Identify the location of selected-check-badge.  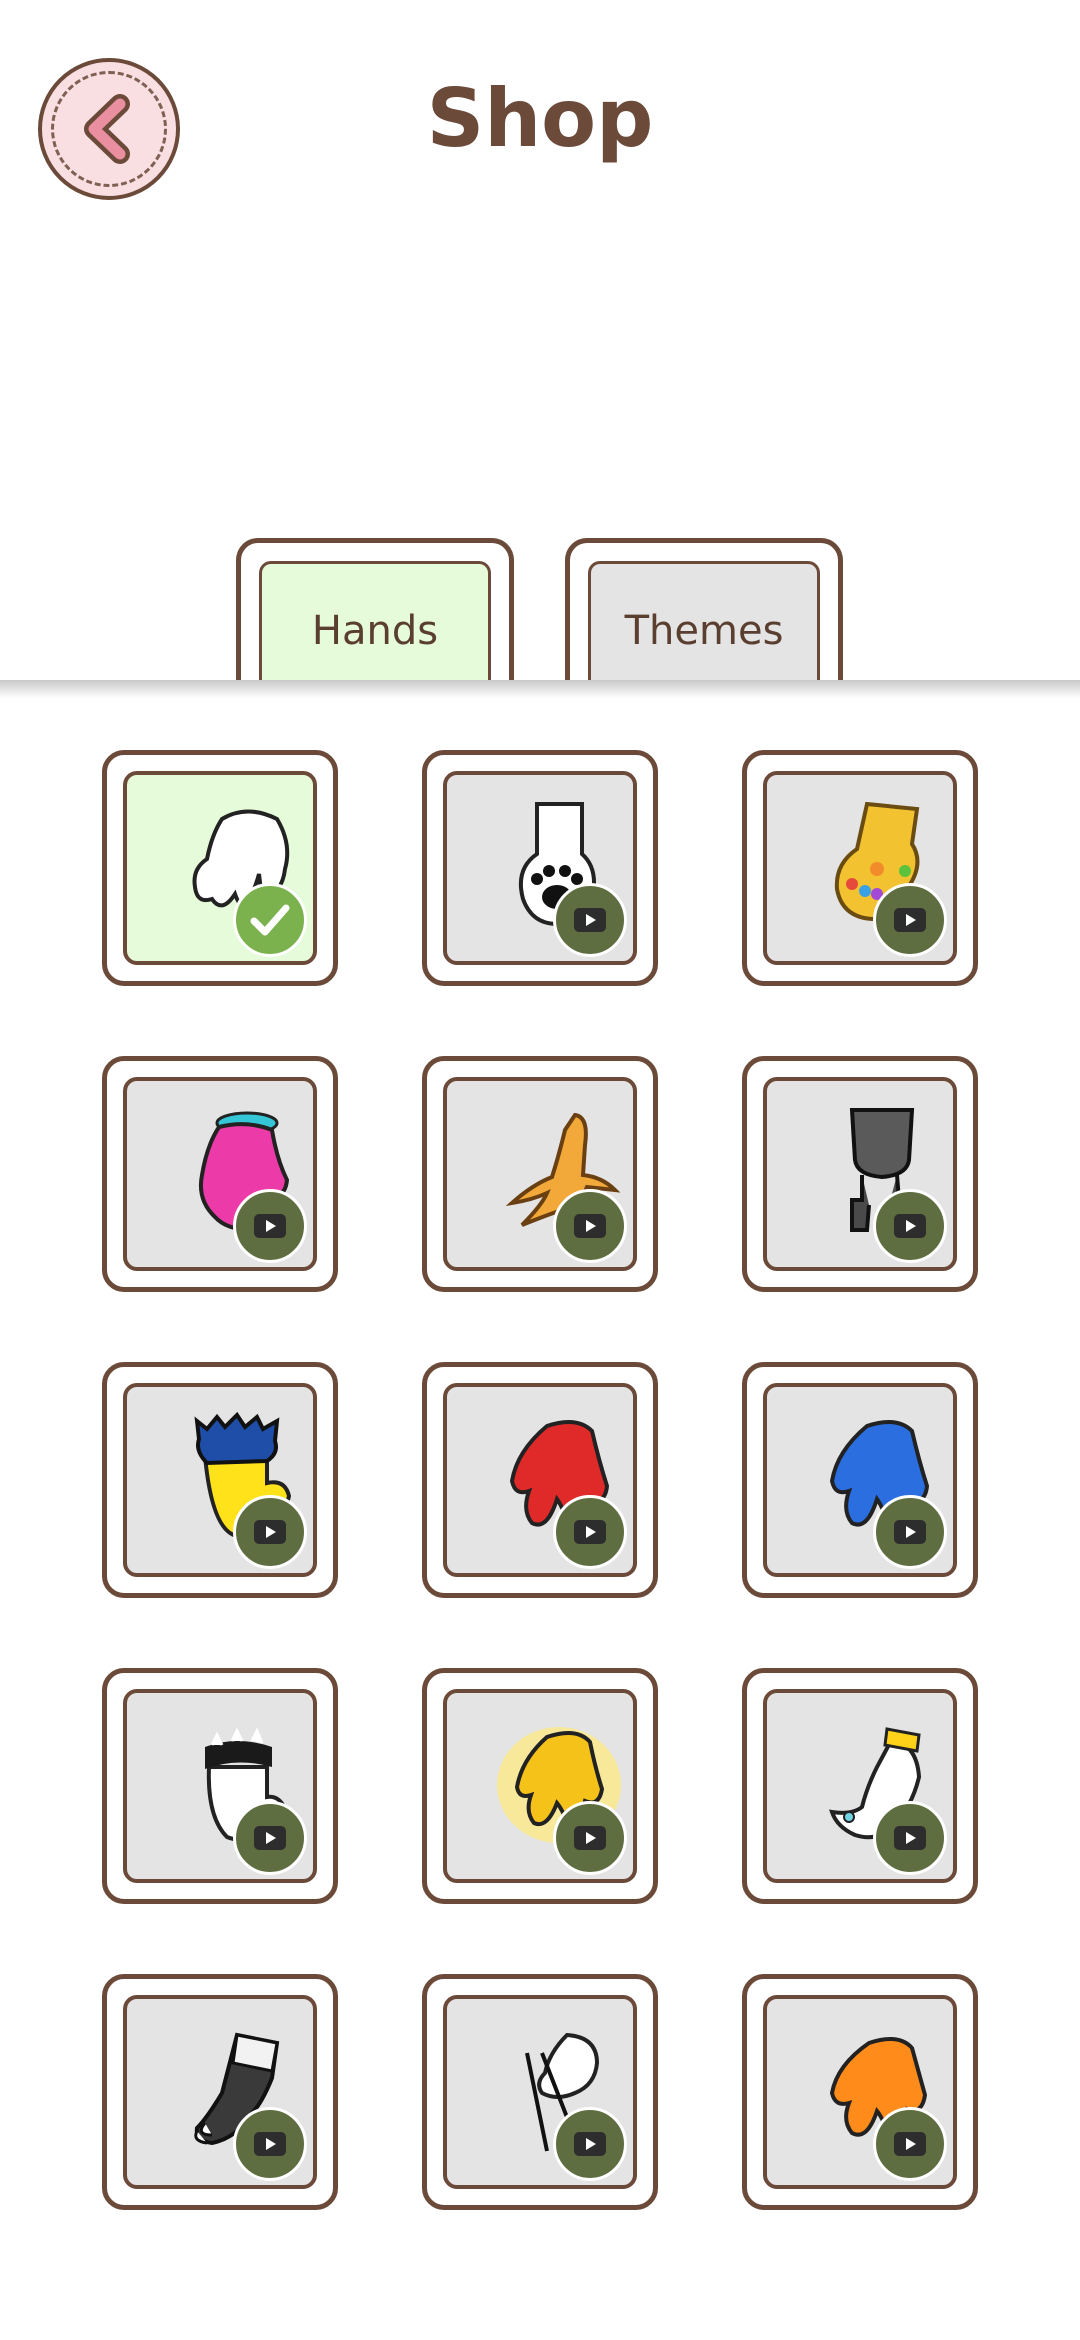
(270, 920).